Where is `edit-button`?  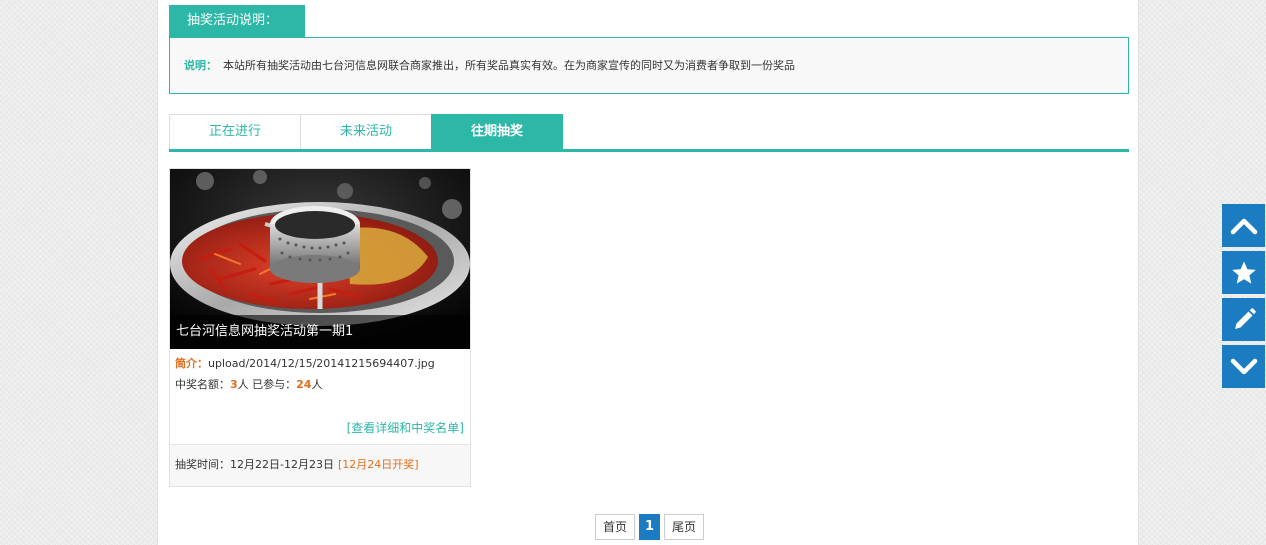 edit-button is located at coordinates (1243, 319).